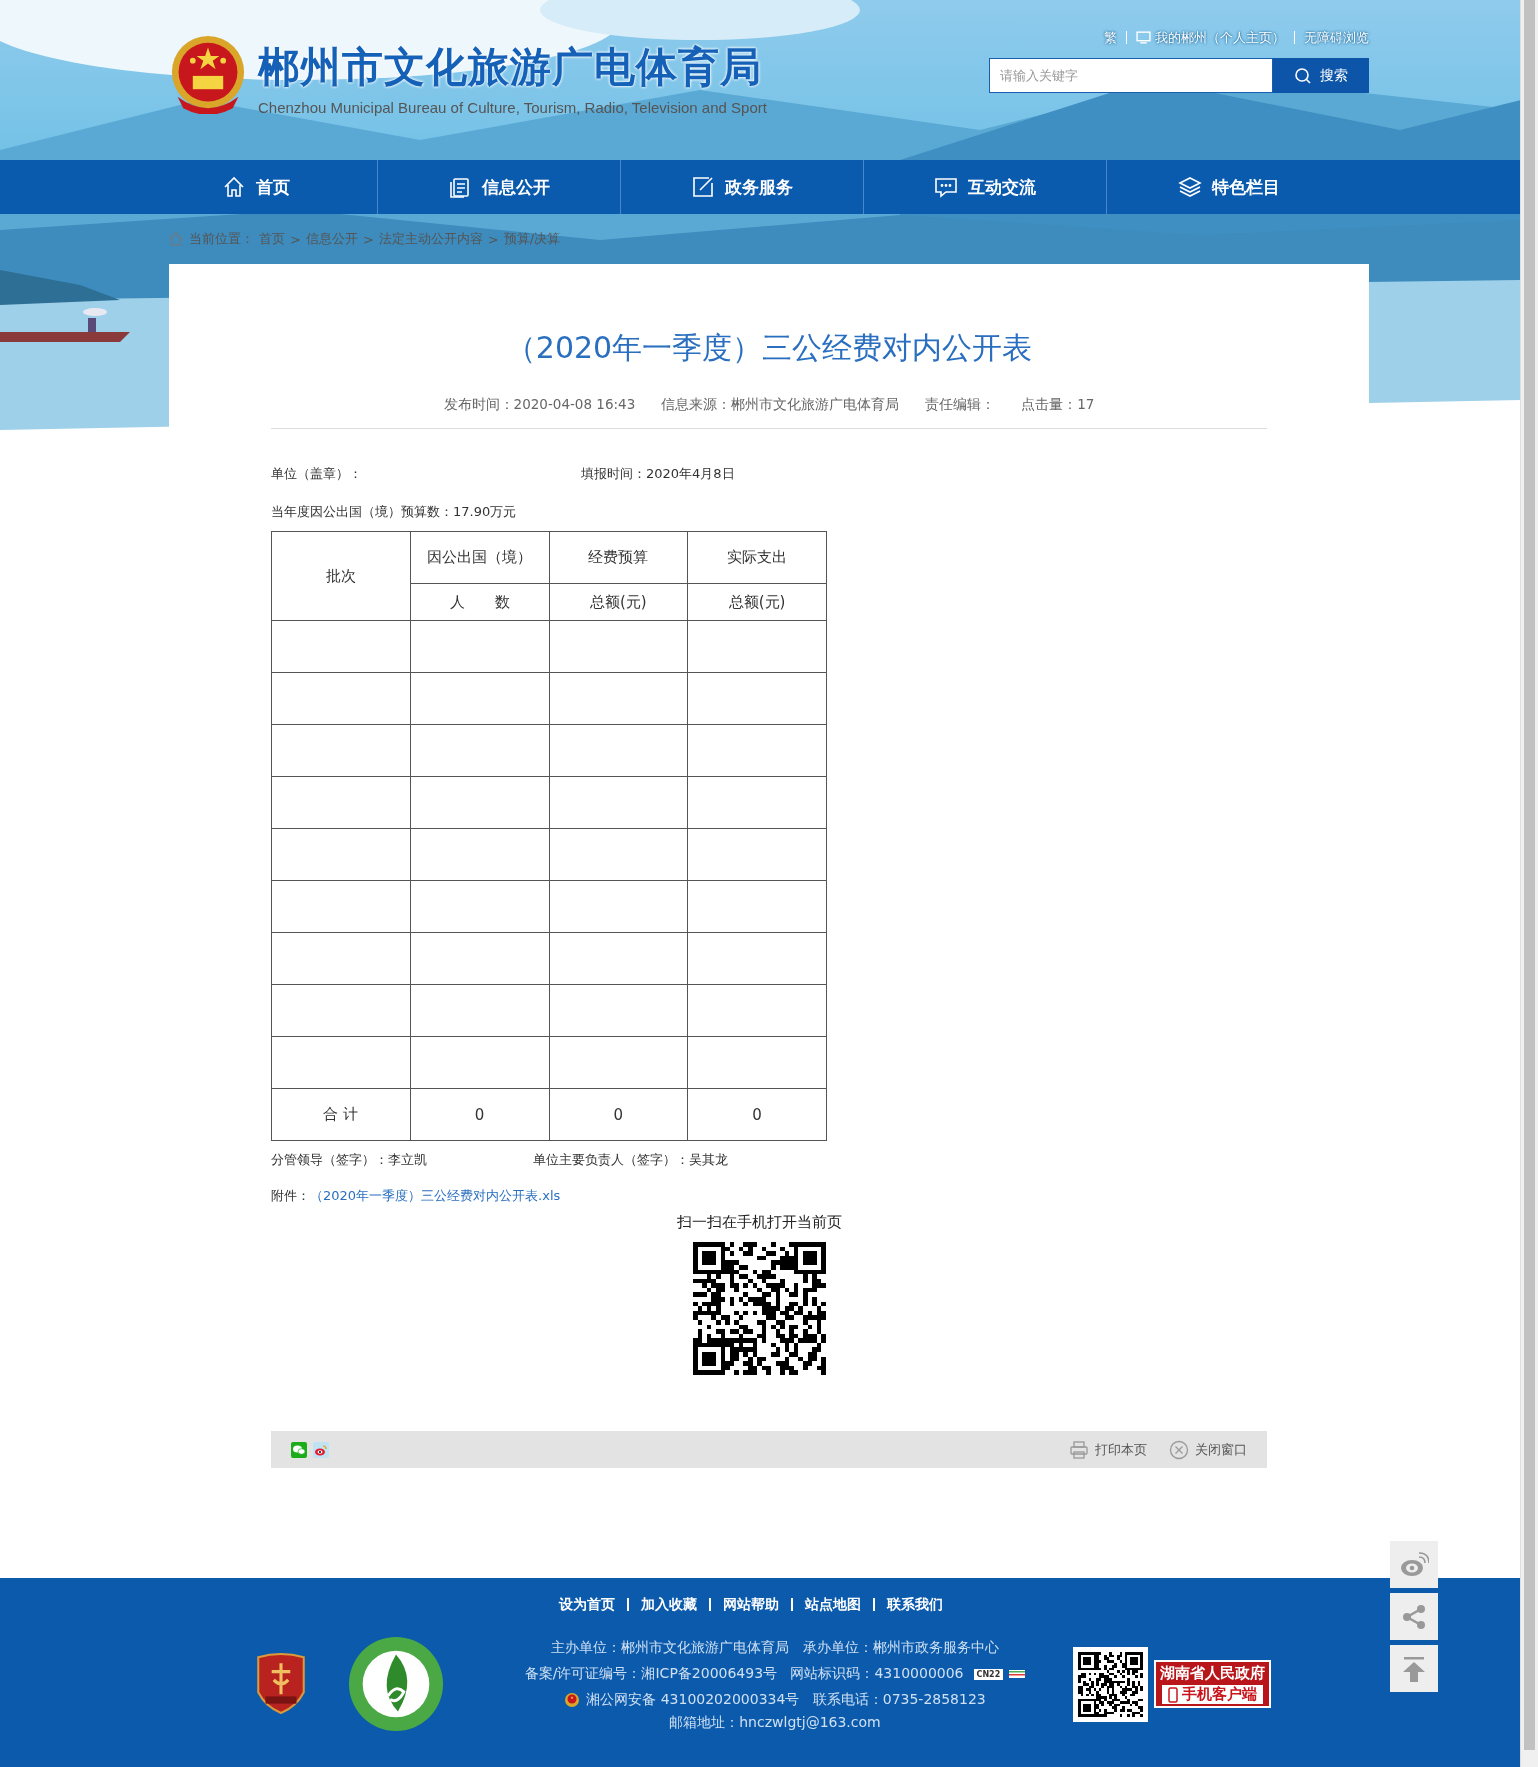 This screenshot has height=1767, width=1538. I want to click on scrollbar, so click(1529, 883).